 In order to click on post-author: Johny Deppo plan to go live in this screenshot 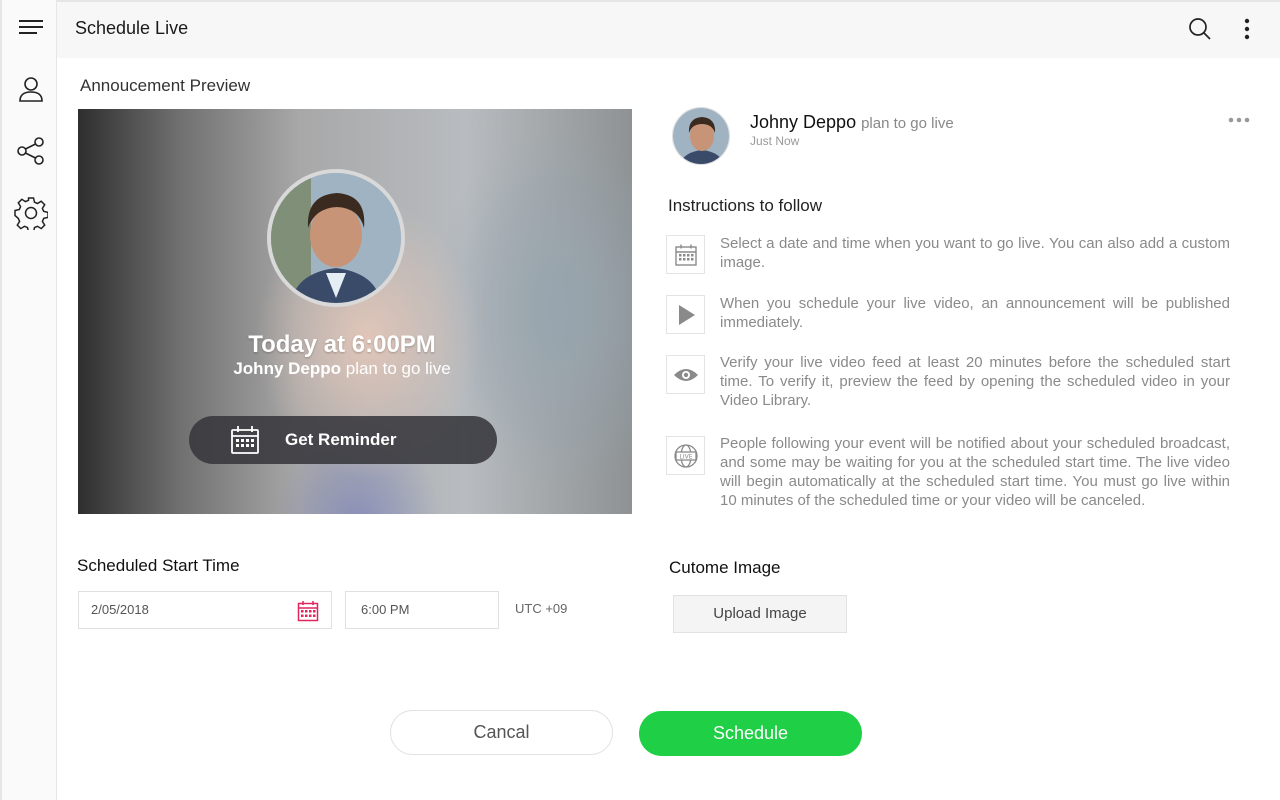, I will do `click(852, 122)`.